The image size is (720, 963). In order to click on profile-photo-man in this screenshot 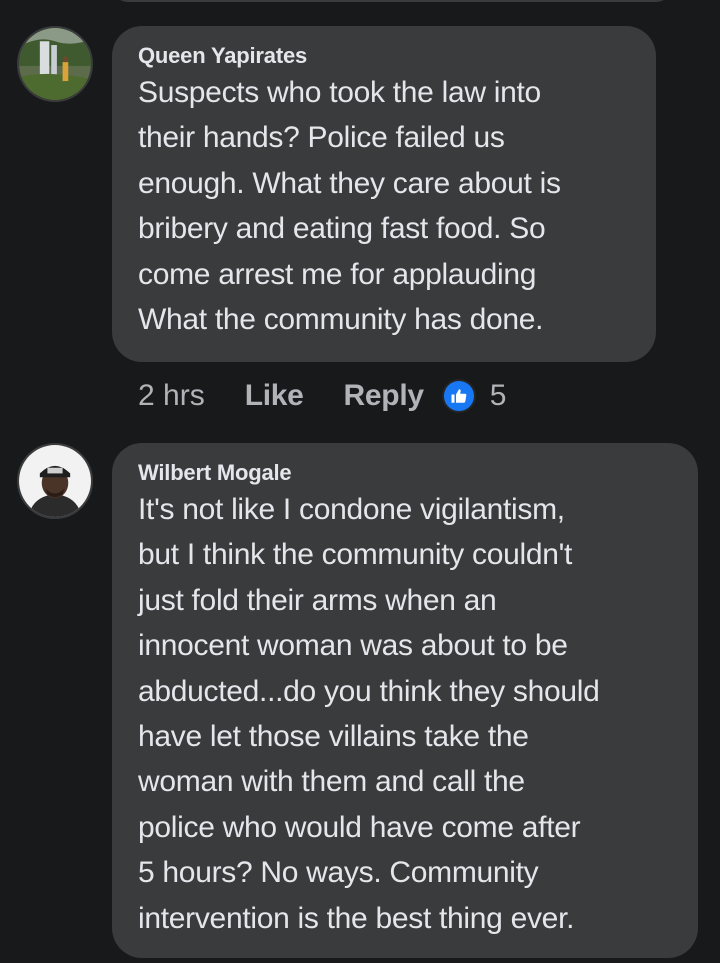, I will do `click(55, 481)`.